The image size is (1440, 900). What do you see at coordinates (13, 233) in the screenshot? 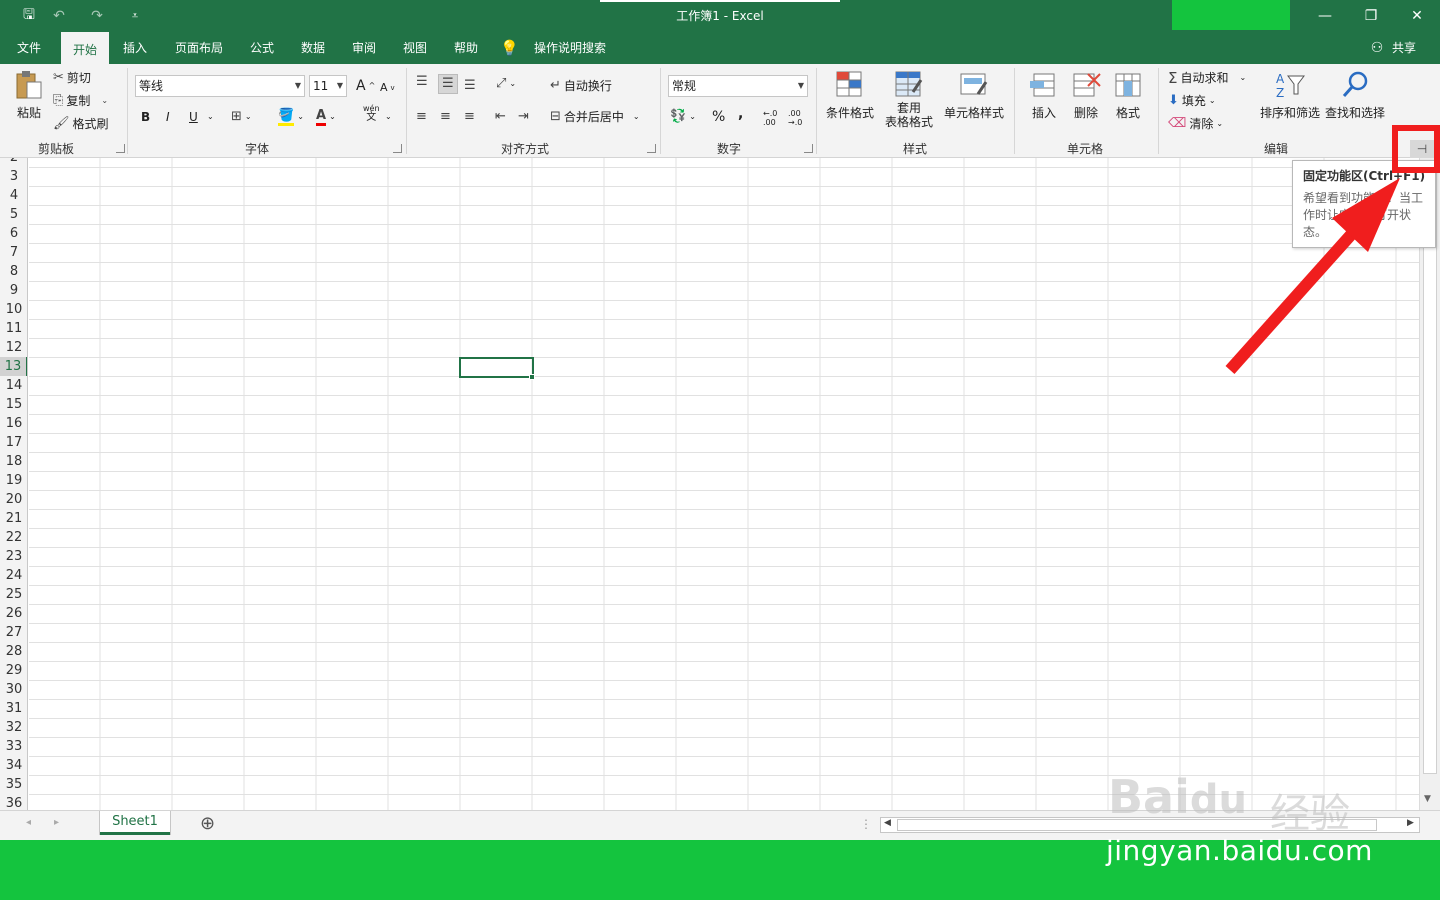
I see `row-header: 6` at bounding box center [13, 233].